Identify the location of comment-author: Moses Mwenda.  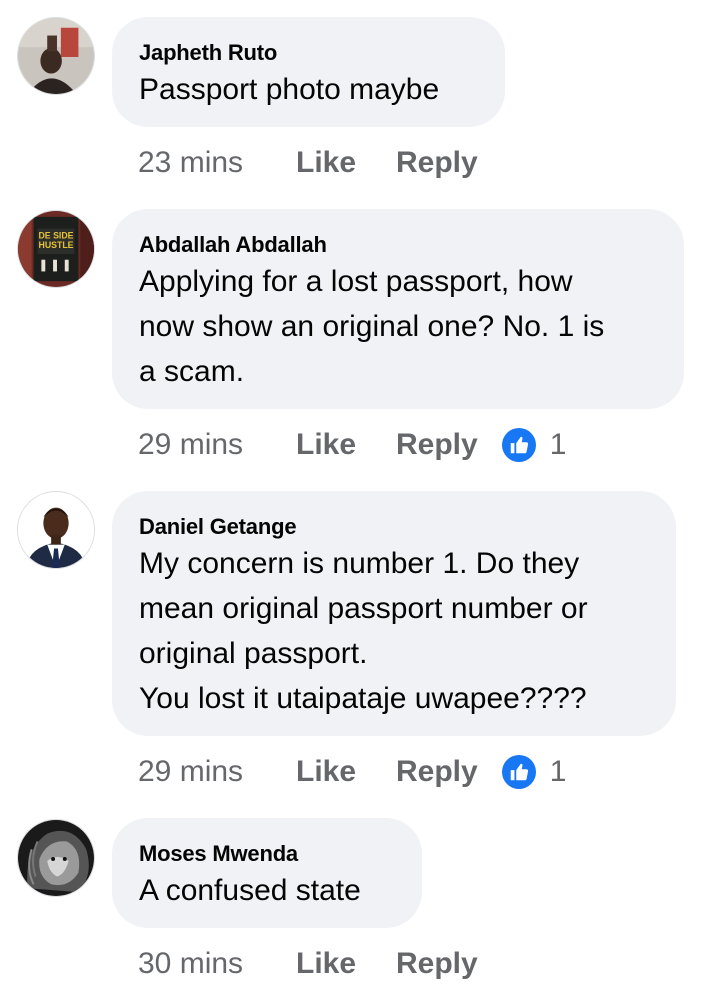
(266, 854).